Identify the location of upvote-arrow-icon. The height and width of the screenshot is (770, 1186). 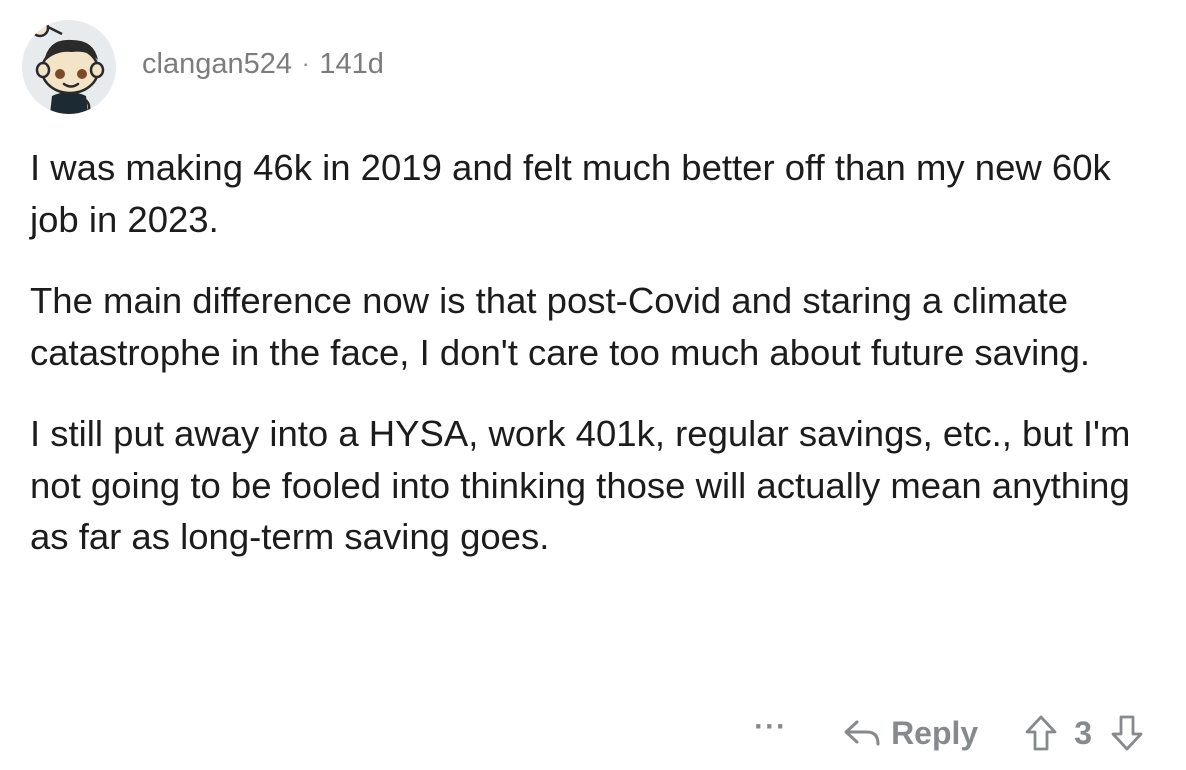
(1041, 733).